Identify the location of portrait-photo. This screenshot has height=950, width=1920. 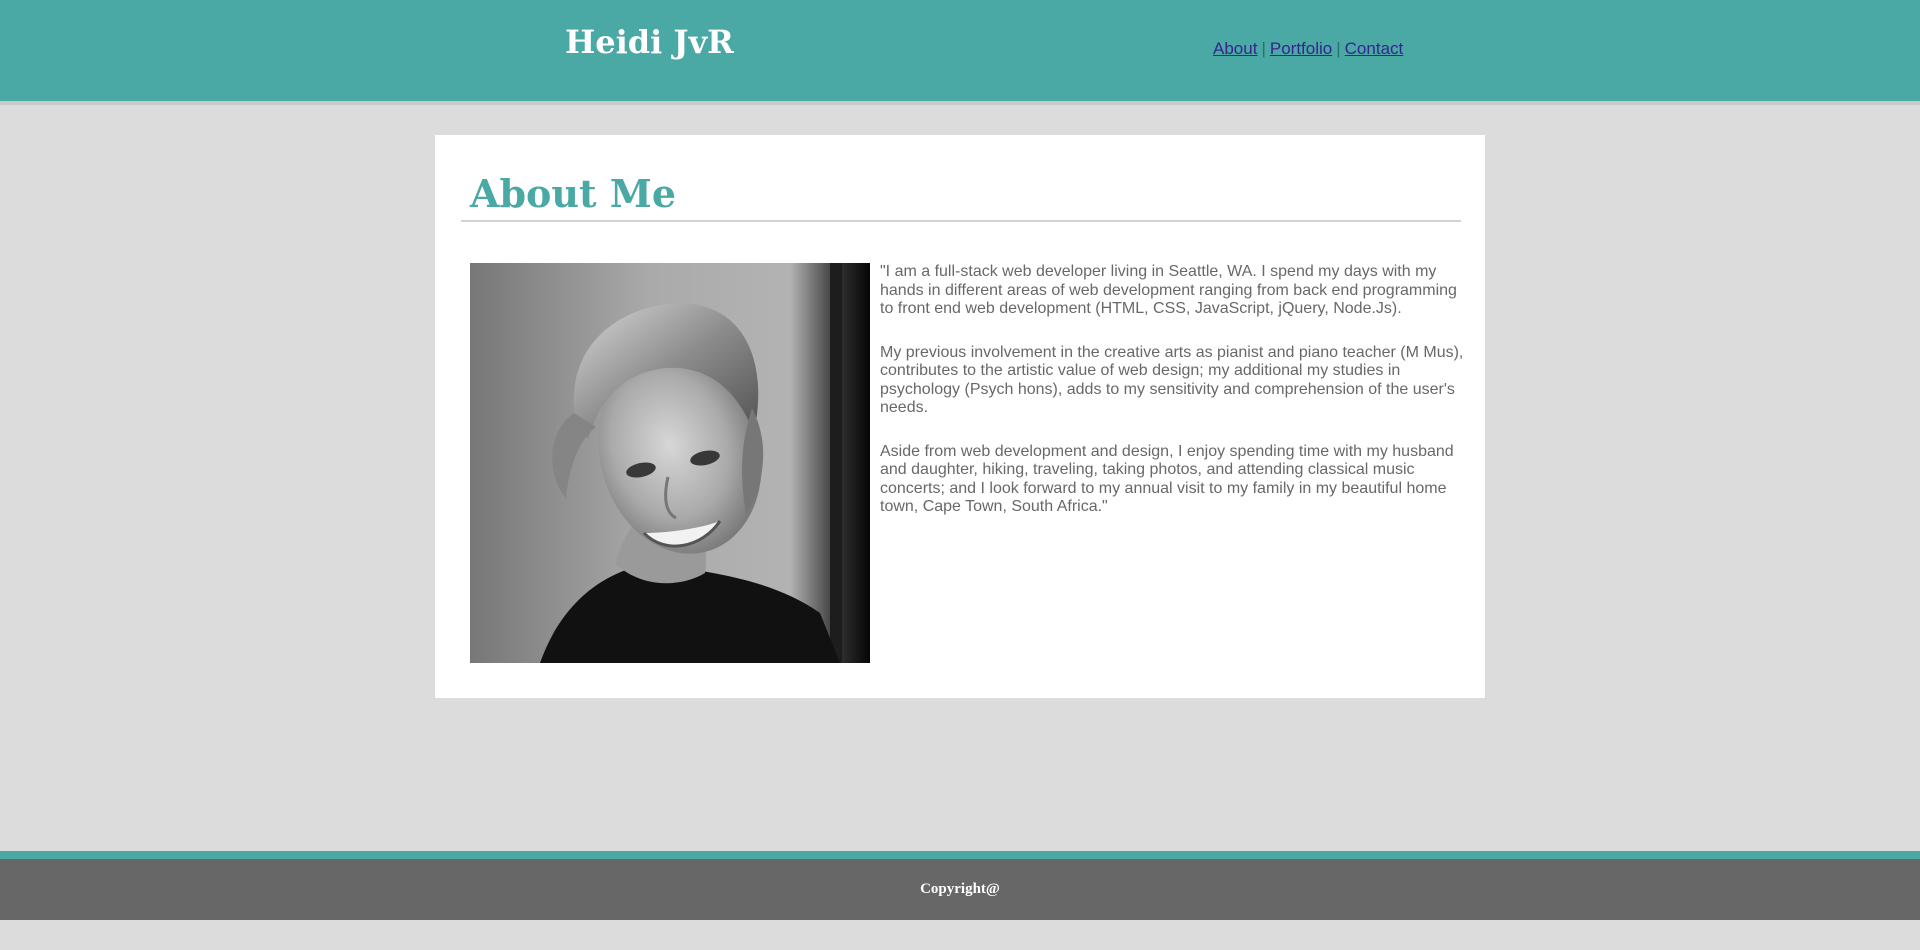
(670, 463).